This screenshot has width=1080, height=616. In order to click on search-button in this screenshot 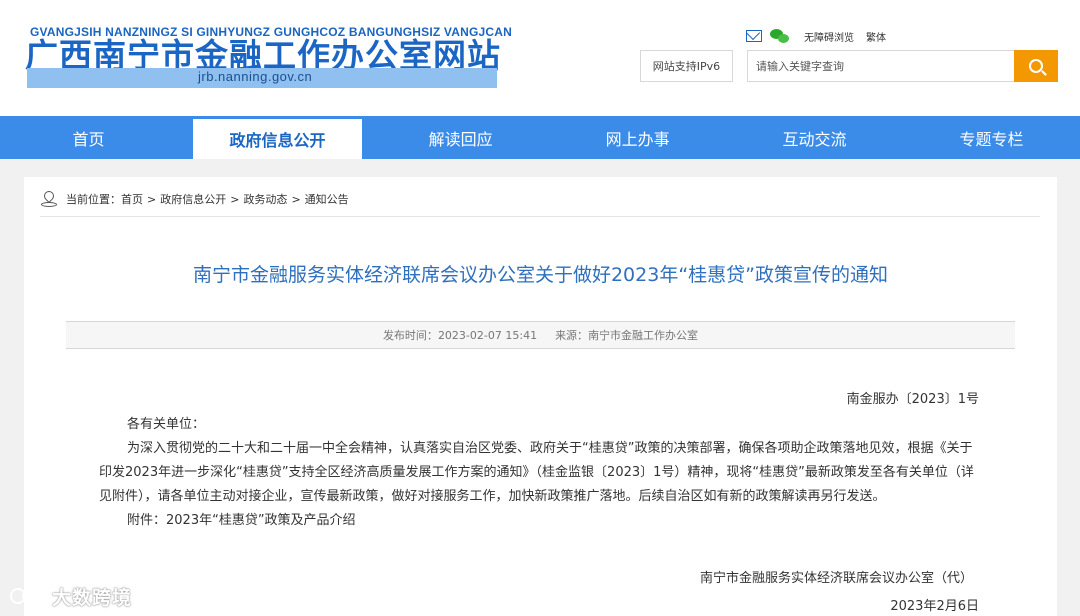, I will do `click(1036, 66)`.